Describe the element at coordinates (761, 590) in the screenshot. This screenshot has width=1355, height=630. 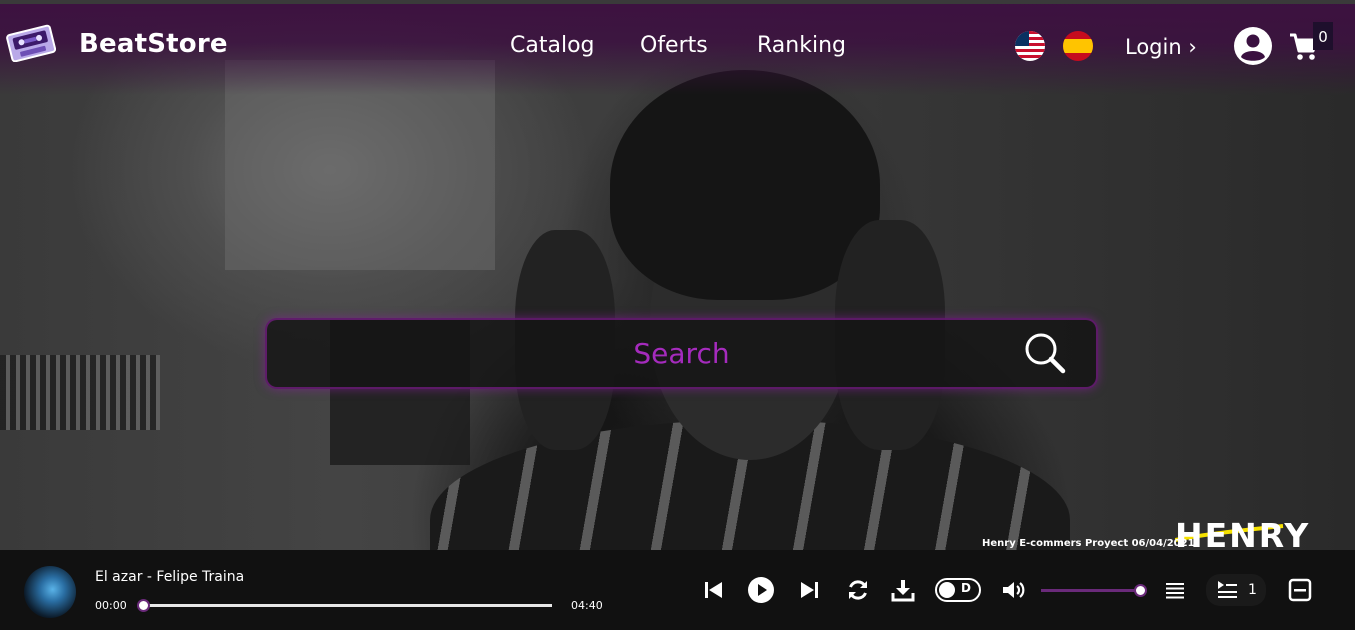
I see `play-icon` at that location.